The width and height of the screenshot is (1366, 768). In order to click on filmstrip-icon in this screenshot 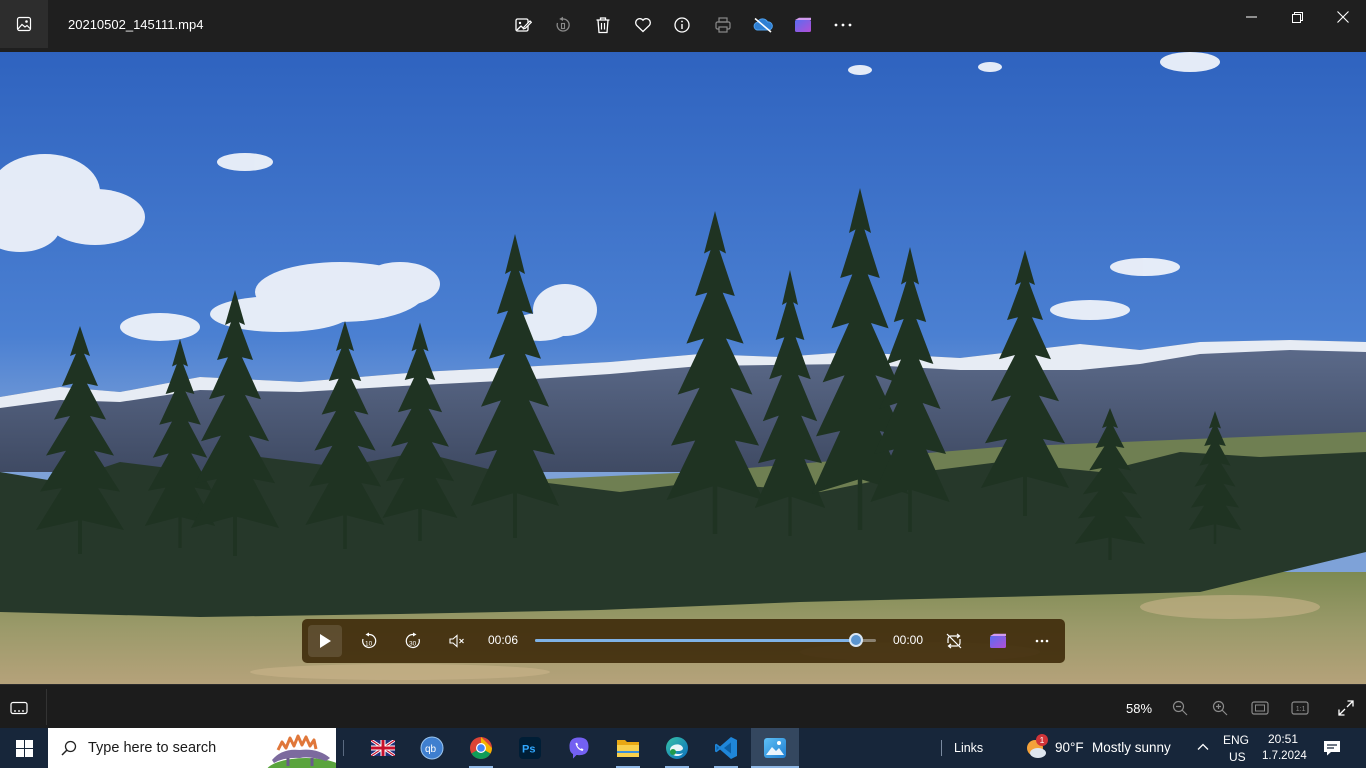, I will do `click(19, 708)`.